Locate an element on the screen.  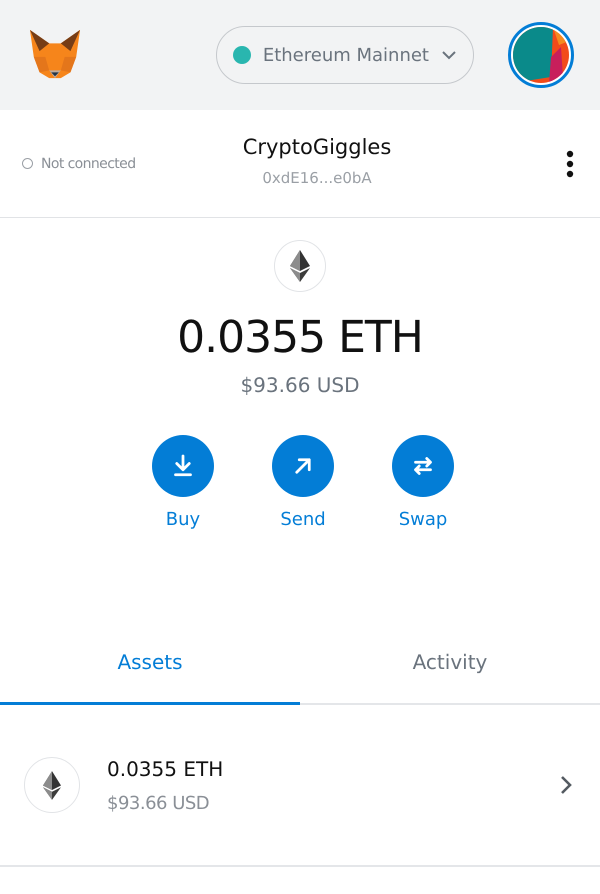
network-selector: Ethereum Mainnet is located at coordinates (345, 55).